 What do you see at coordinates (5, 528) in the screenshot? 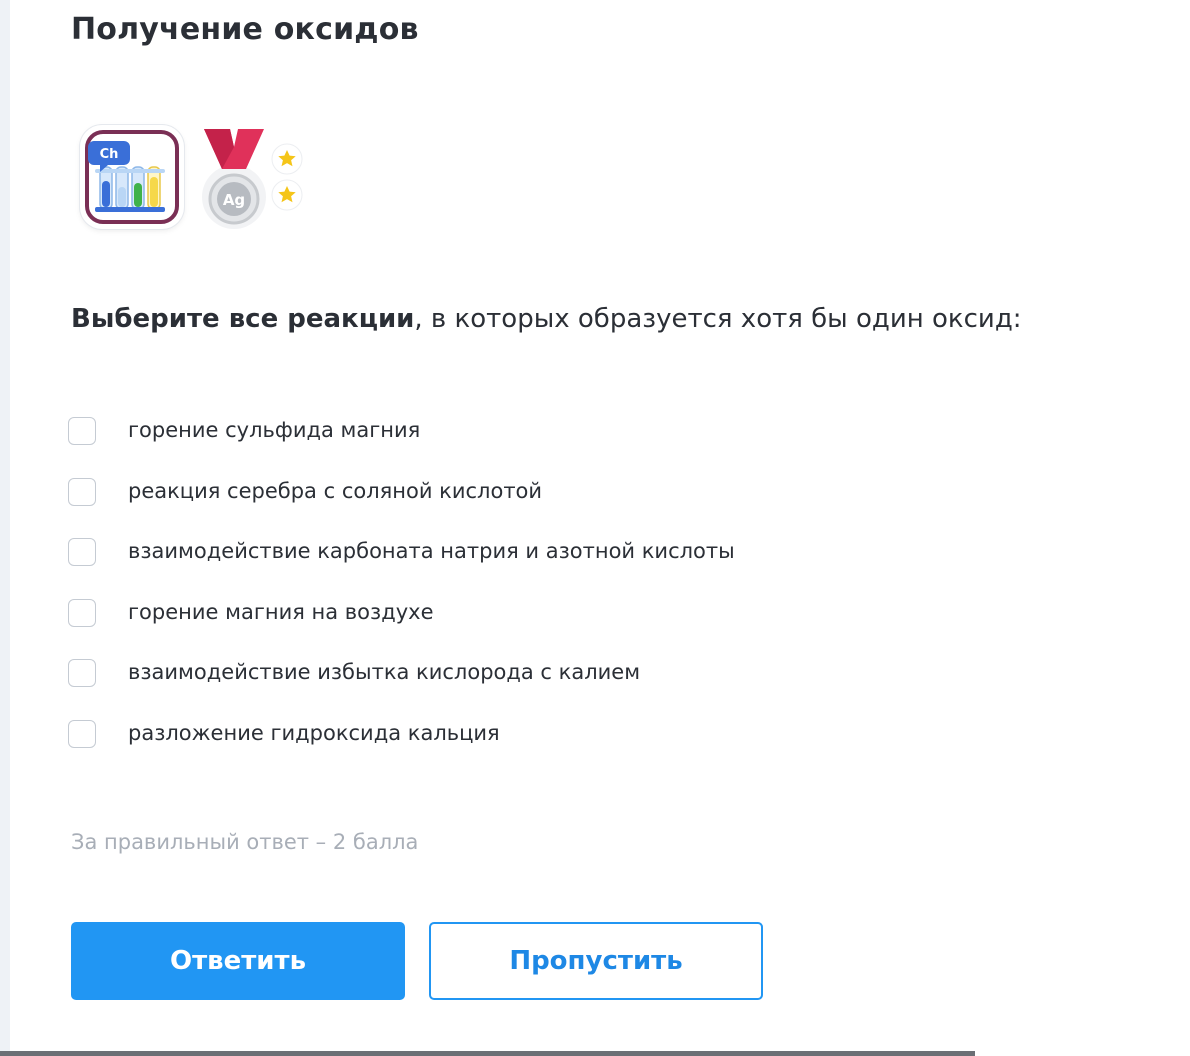
I see `left-rail` at bounding box center [5, 528].